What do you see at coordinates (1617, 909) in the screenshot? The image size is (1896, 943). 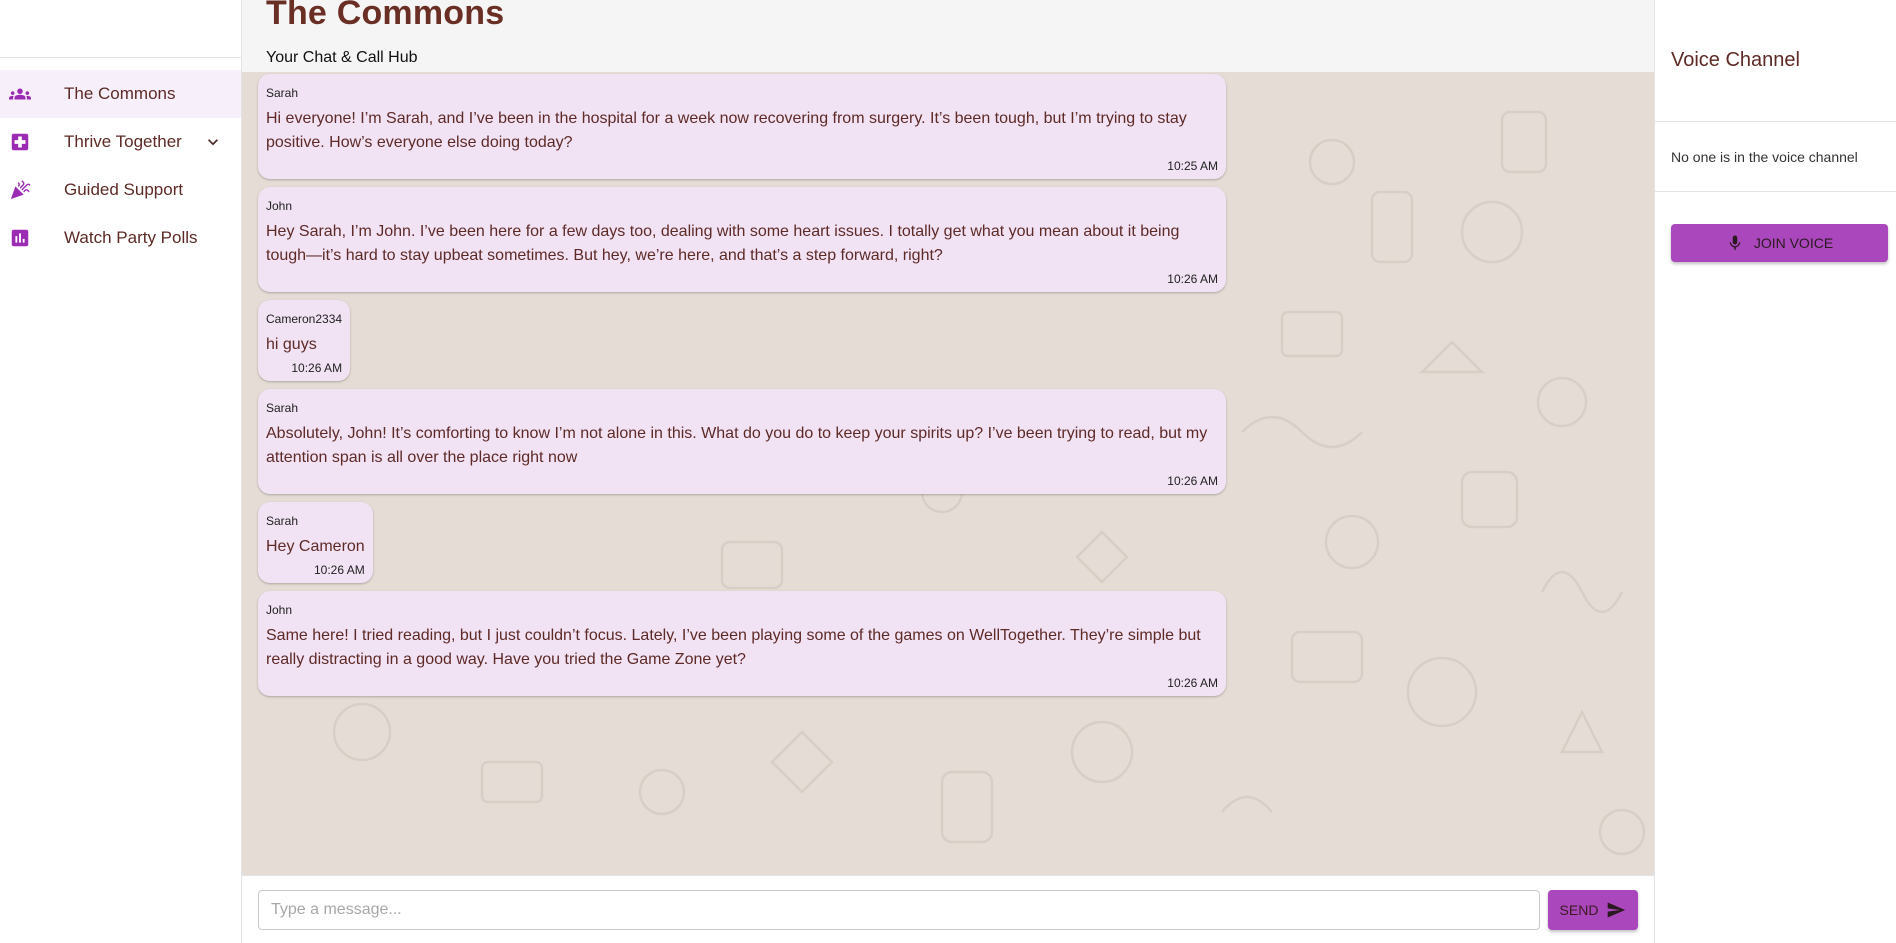 I see `send-icon` at bounding box center [1617, 909].